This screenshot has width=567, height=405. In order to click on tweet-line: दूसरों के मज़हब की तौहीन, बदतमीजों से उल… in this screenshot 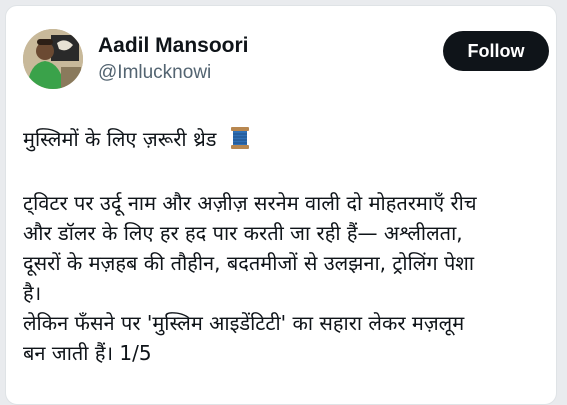, I will do `click(249, 263)`.